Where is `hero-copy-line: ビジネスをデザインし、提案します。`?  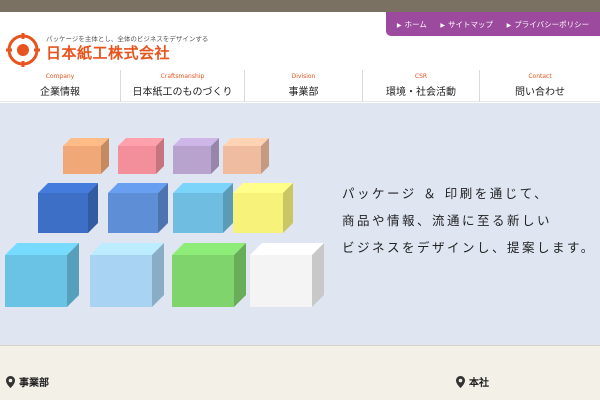 hero-copy-line: ビジネスをデザインし、提案します。 is located at coordinates (469, 247).